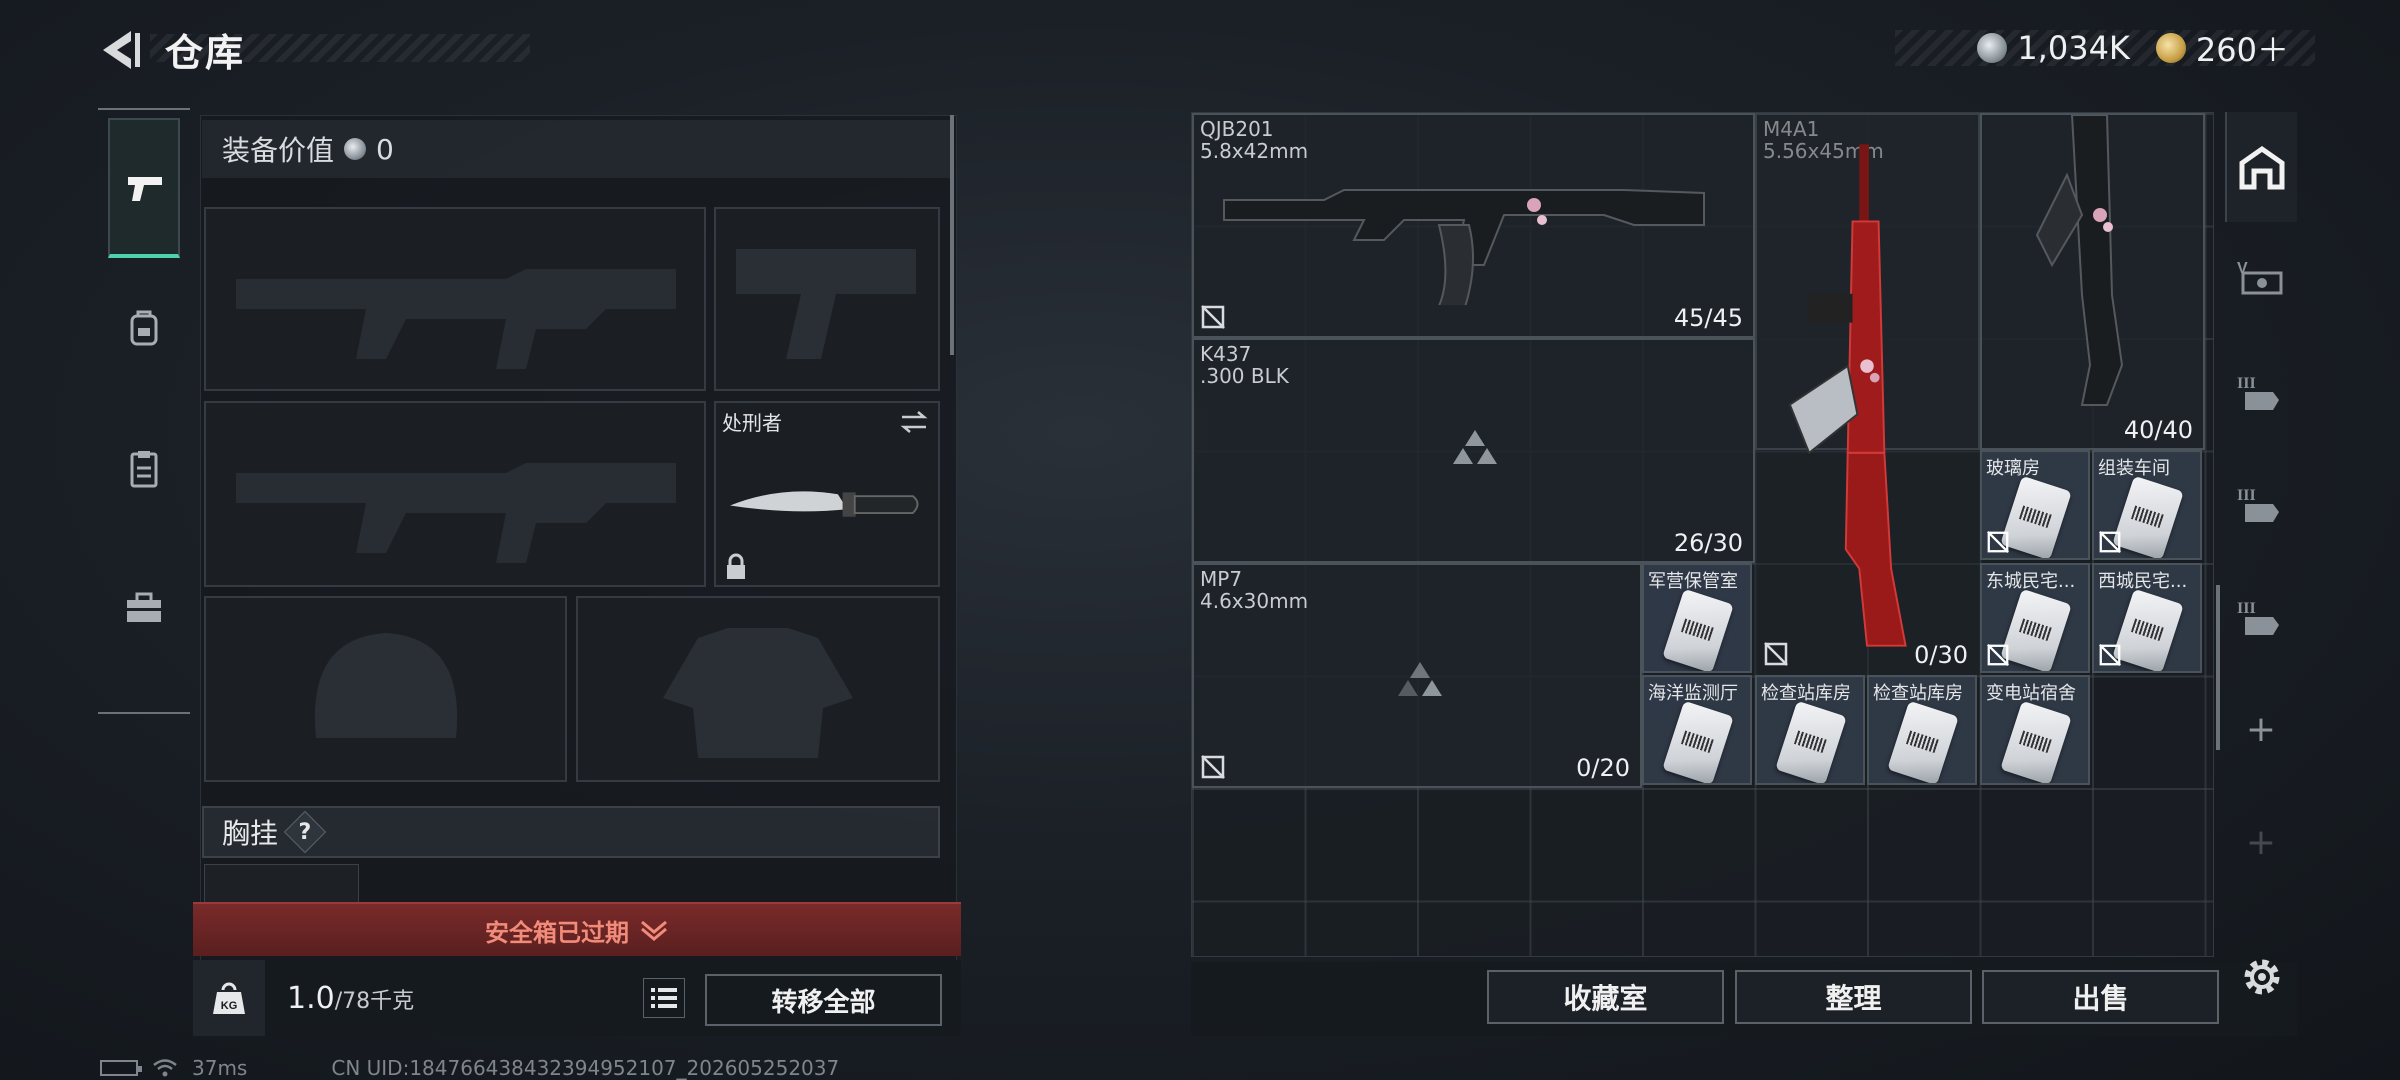  What do you see at coordinates (736, 566) in the screenshot?
I see `lock-icon` at bounding box center [736, 566].